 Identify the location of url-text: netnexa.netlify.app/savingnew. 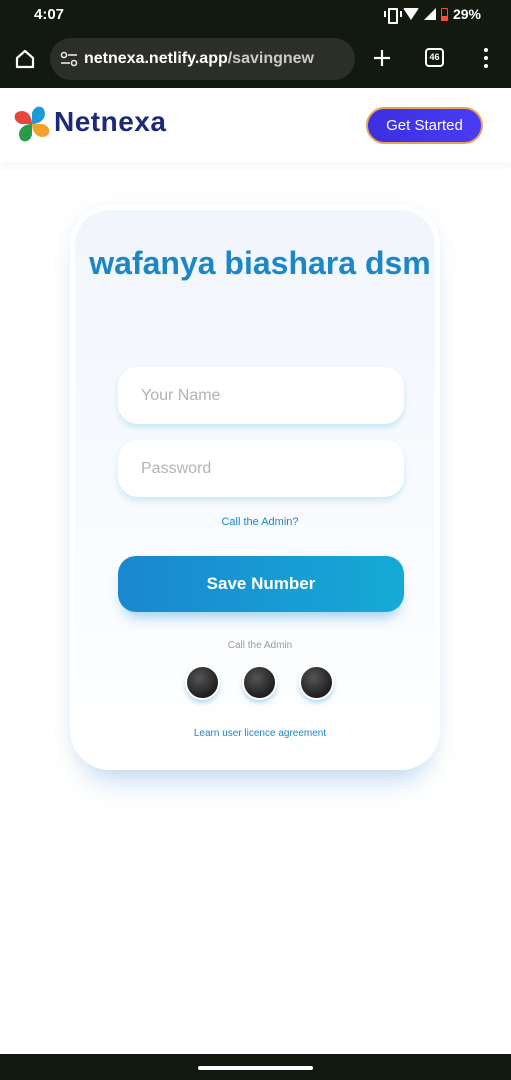
(199, 59).